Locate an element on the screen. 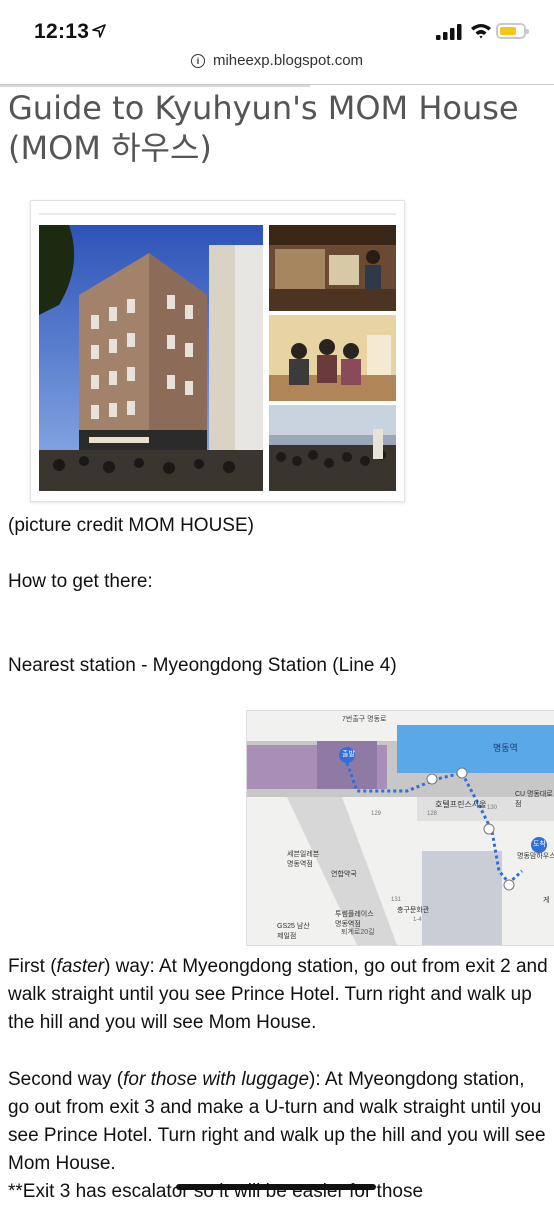  address-bar: i miheexp.blogspot.com is located at coordinates (277, 69).